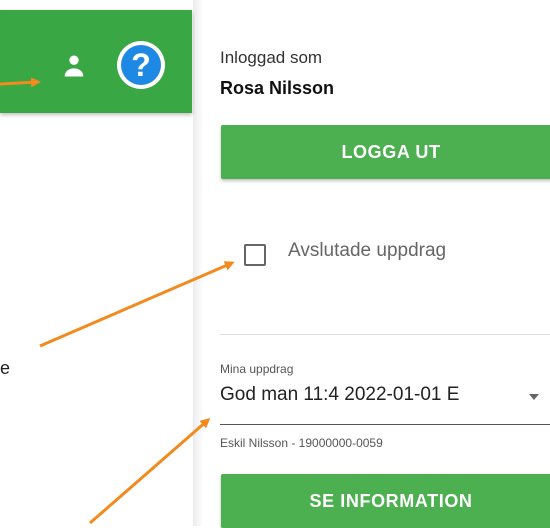 The image size is (550, 528). What do you see at coordinates (385, 152) in the screenshot?
I see `logout-button: LOGGA UT` at bounding box center [385, 152].